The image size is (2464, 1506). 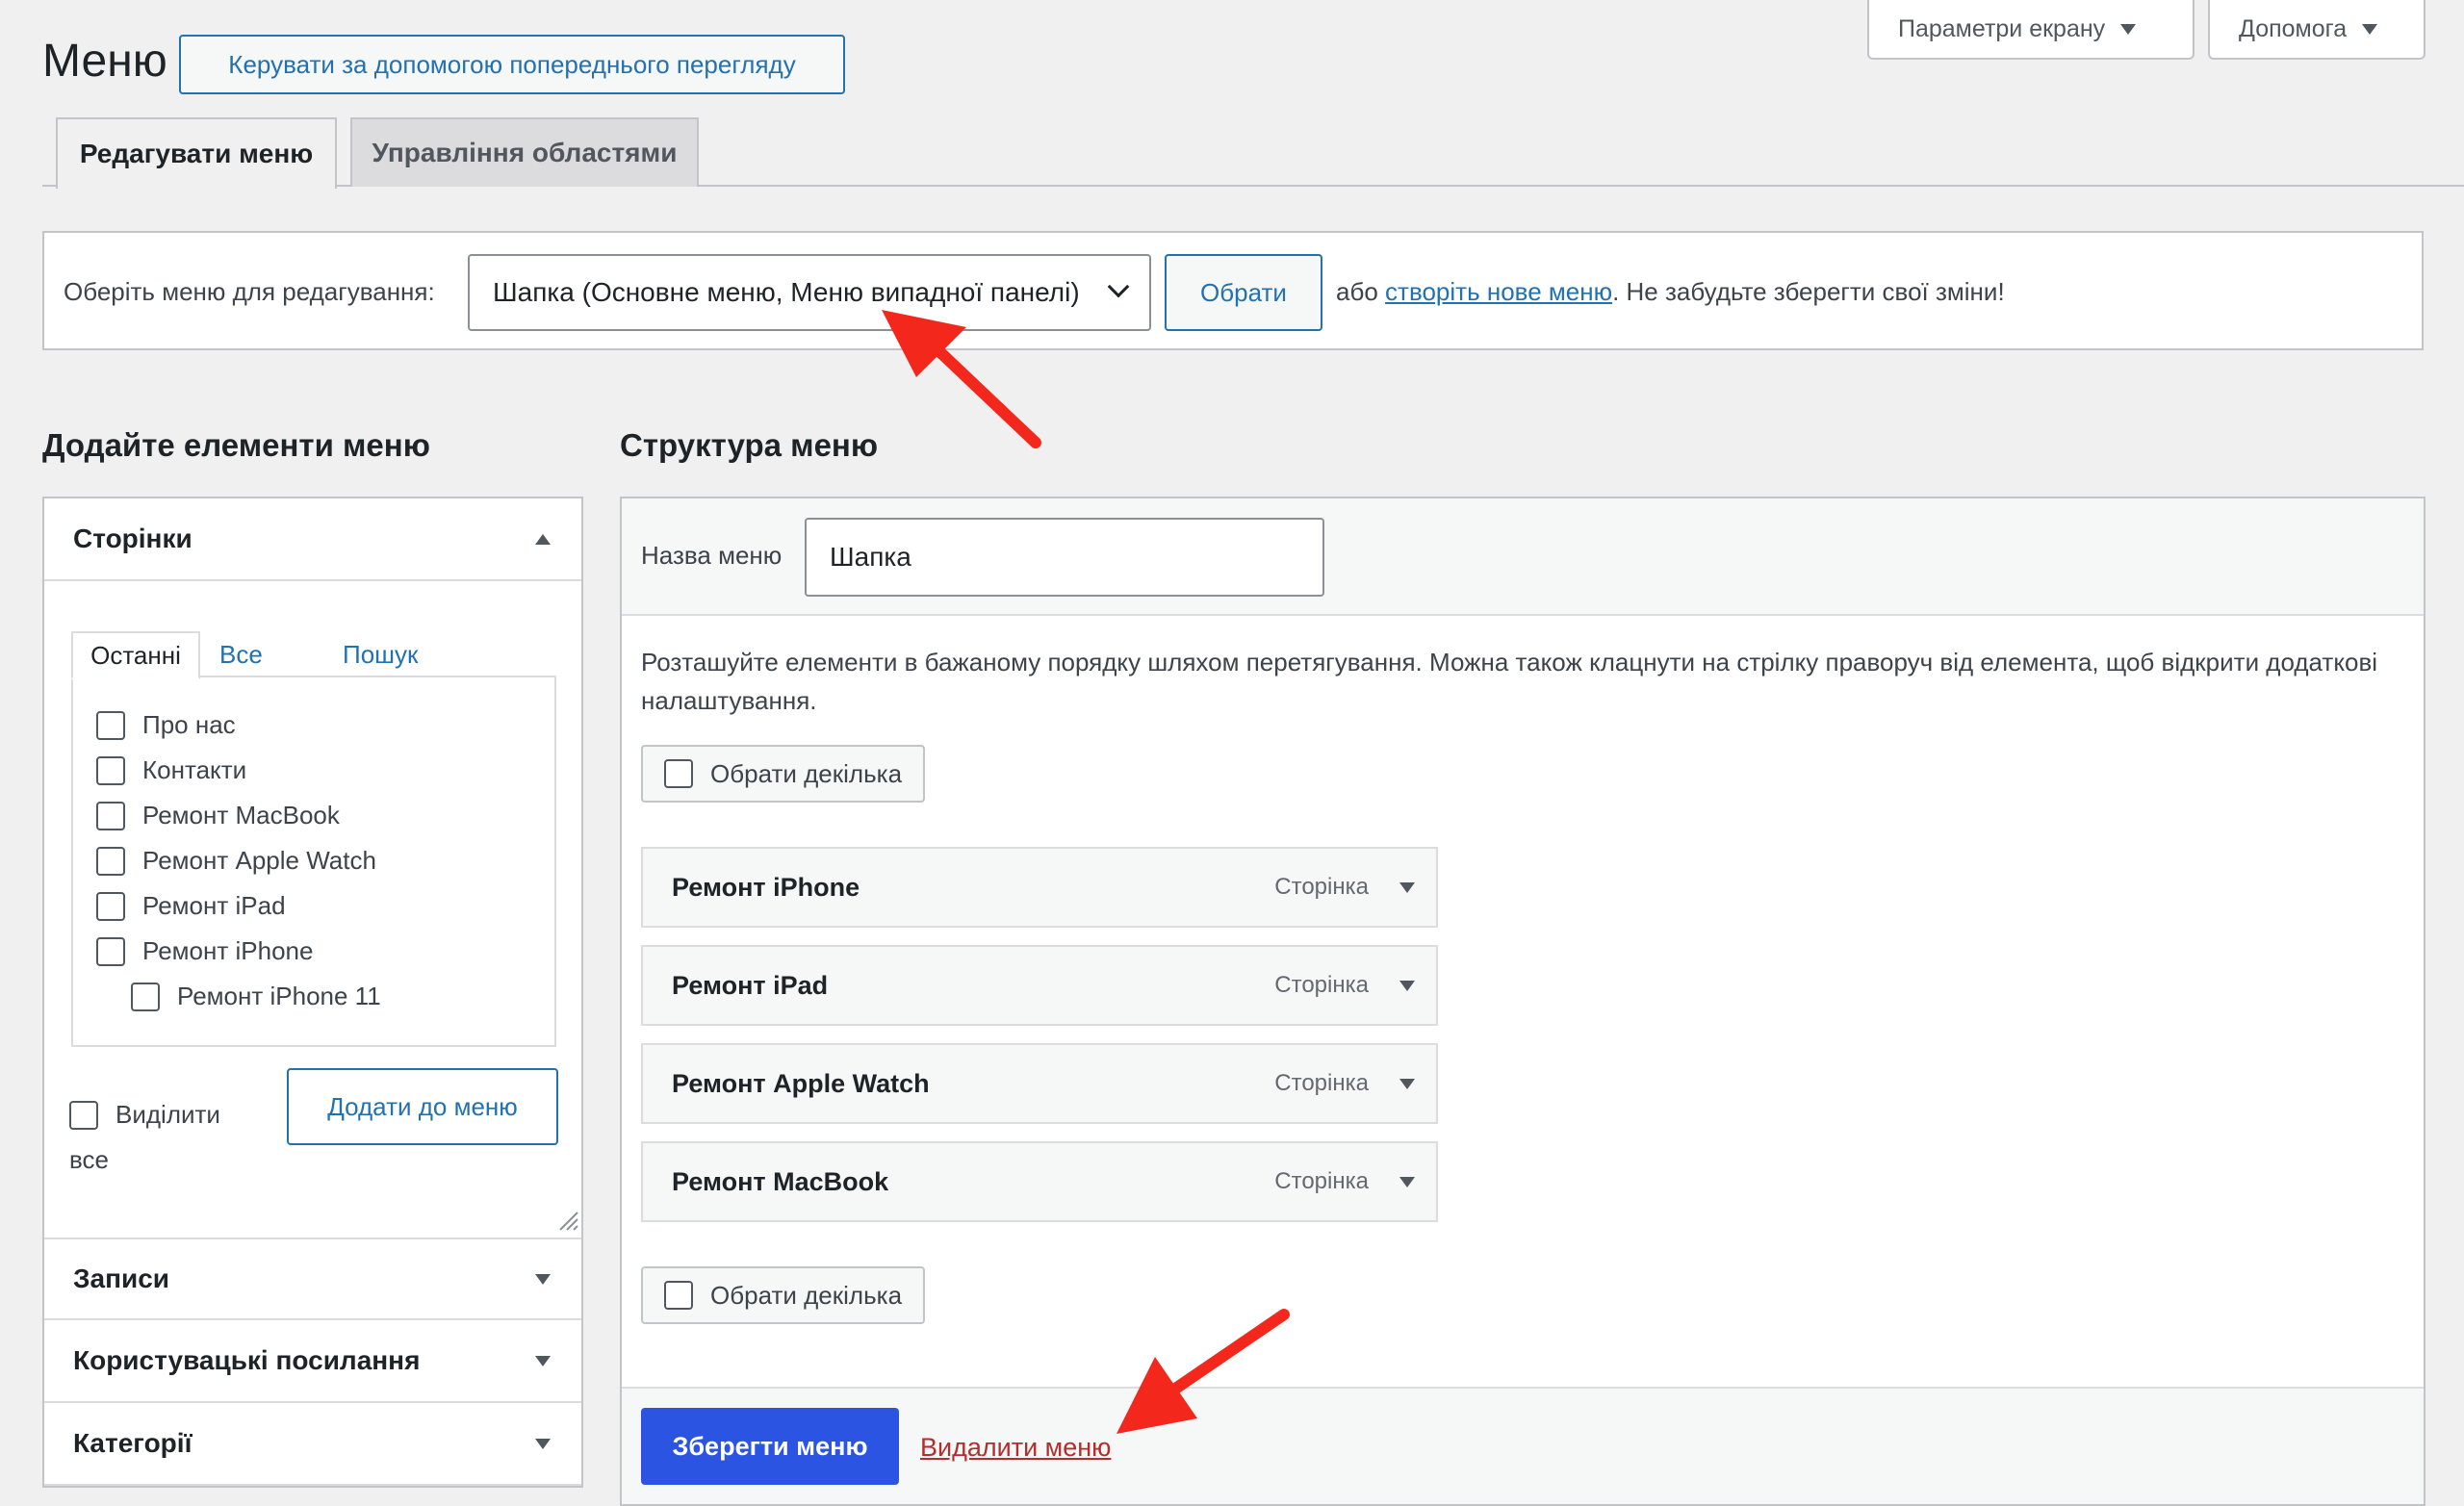 What do you see at coordinates (1086, 872) in the screenshot?
I see `annotation-arrows` at bounding box center [1086, 872].